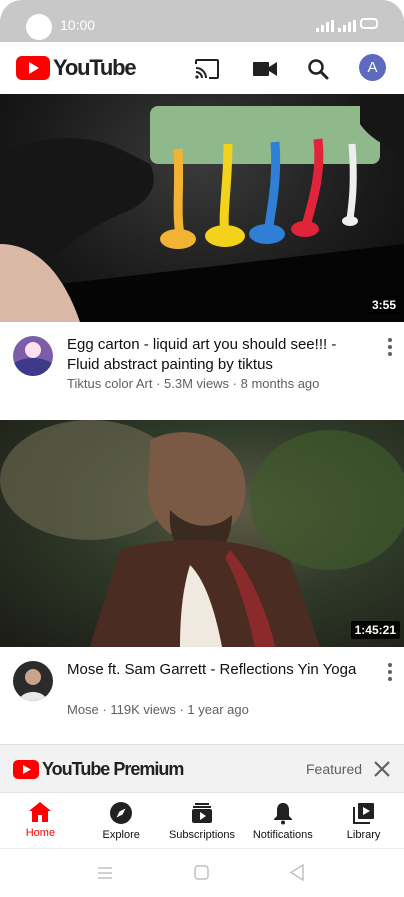 The width and height of the screenshot is (404, 897). What do you see at coordinates (39, 27) in the screenshot?
I see `camera-cutout` at bounding box center [39, 27].